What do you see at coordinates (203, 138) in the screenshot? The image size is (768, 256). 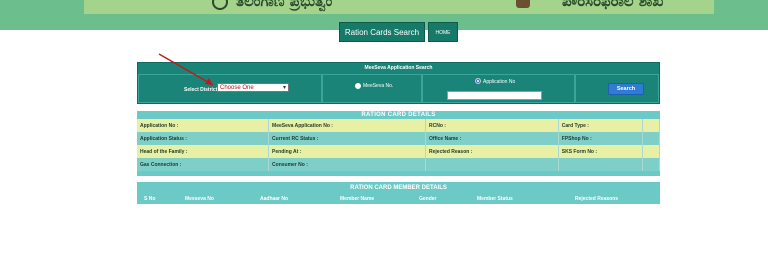 I see `table-cell: Application Status :` at bounding box center [203, 138].